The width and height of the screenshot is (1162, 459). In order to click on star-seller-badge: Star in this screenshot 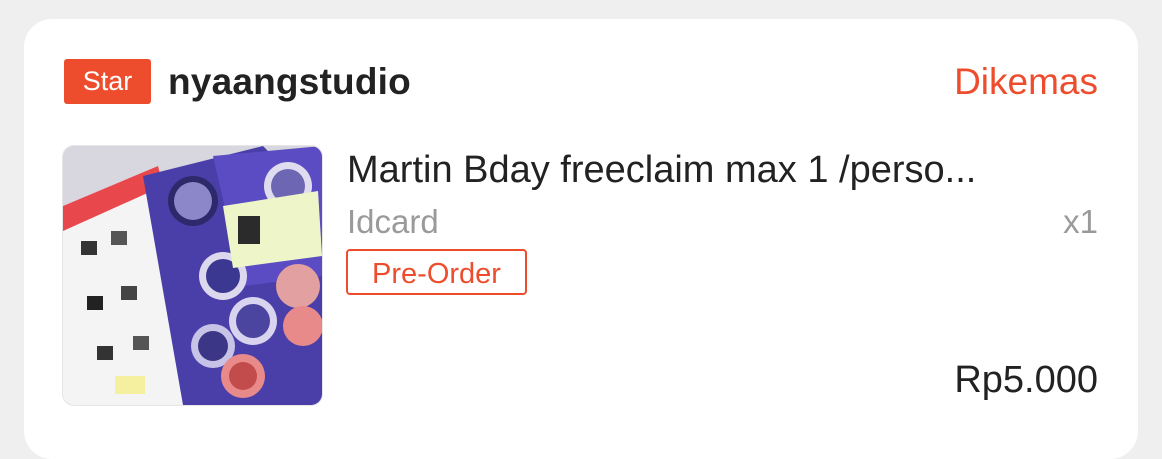, I will do `click(107, 81)`.